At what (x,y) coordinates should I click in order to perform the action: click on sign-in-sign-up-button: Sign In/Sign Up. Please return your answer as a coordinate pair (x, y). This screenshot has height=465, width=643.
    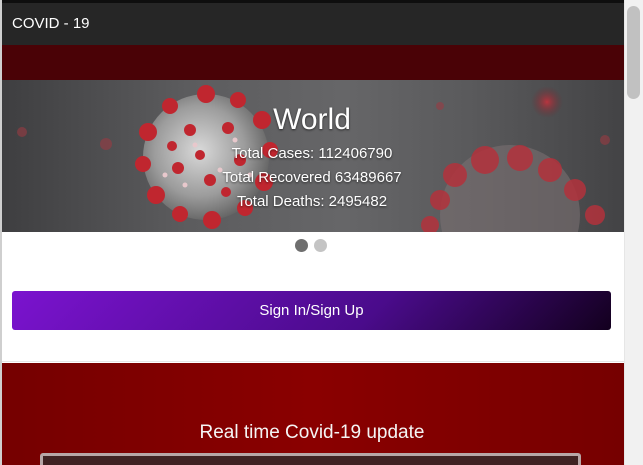
    Looking at the image, I should click on (311, 310).